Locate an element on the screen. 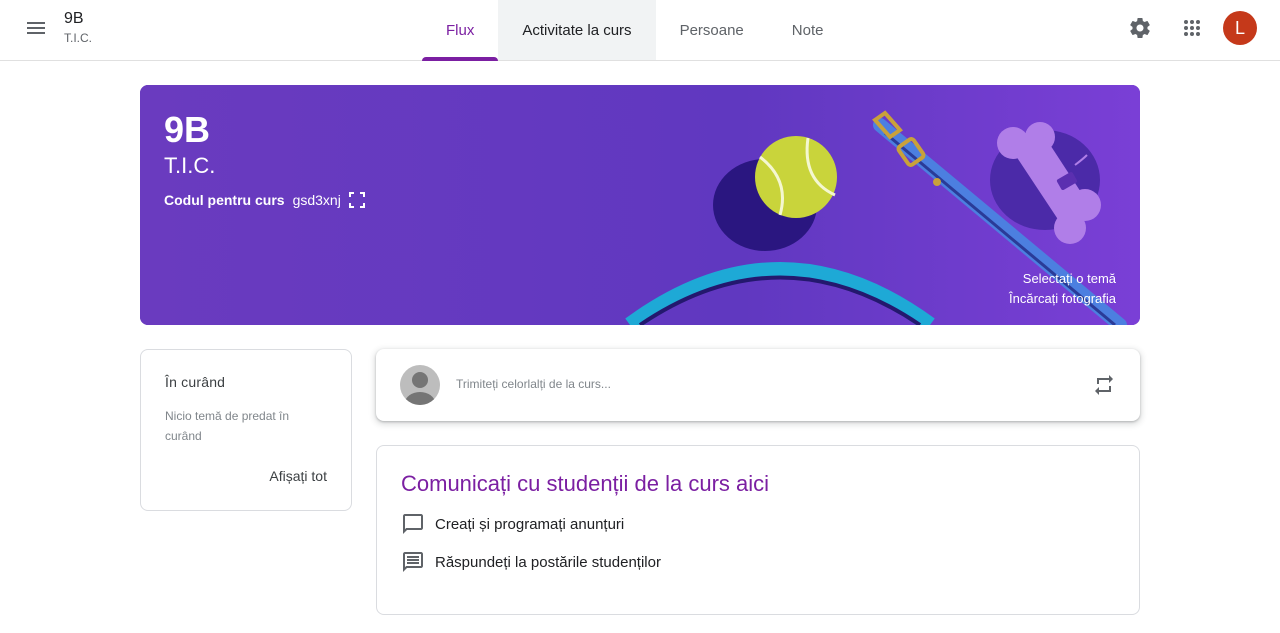  settings-button is located at coordinates (1140, 28).